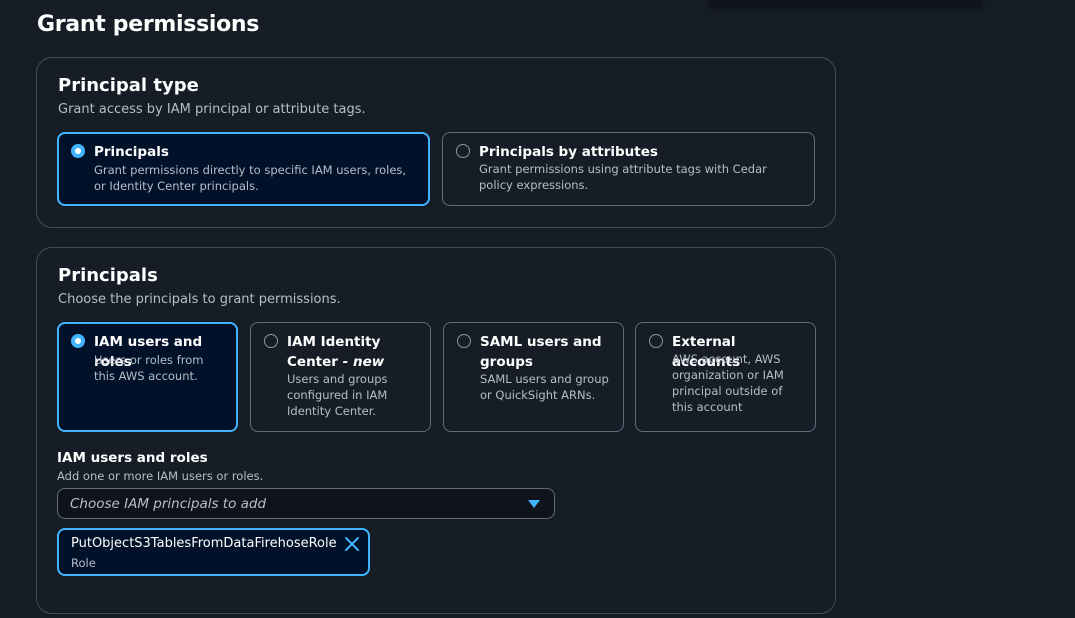 The image size is (1075, 618). Describe the element at coordinates (204, 543) in the screenshot. I see `token-name: PutObjectS3TablesFromDataFirehoseRole` at that location.